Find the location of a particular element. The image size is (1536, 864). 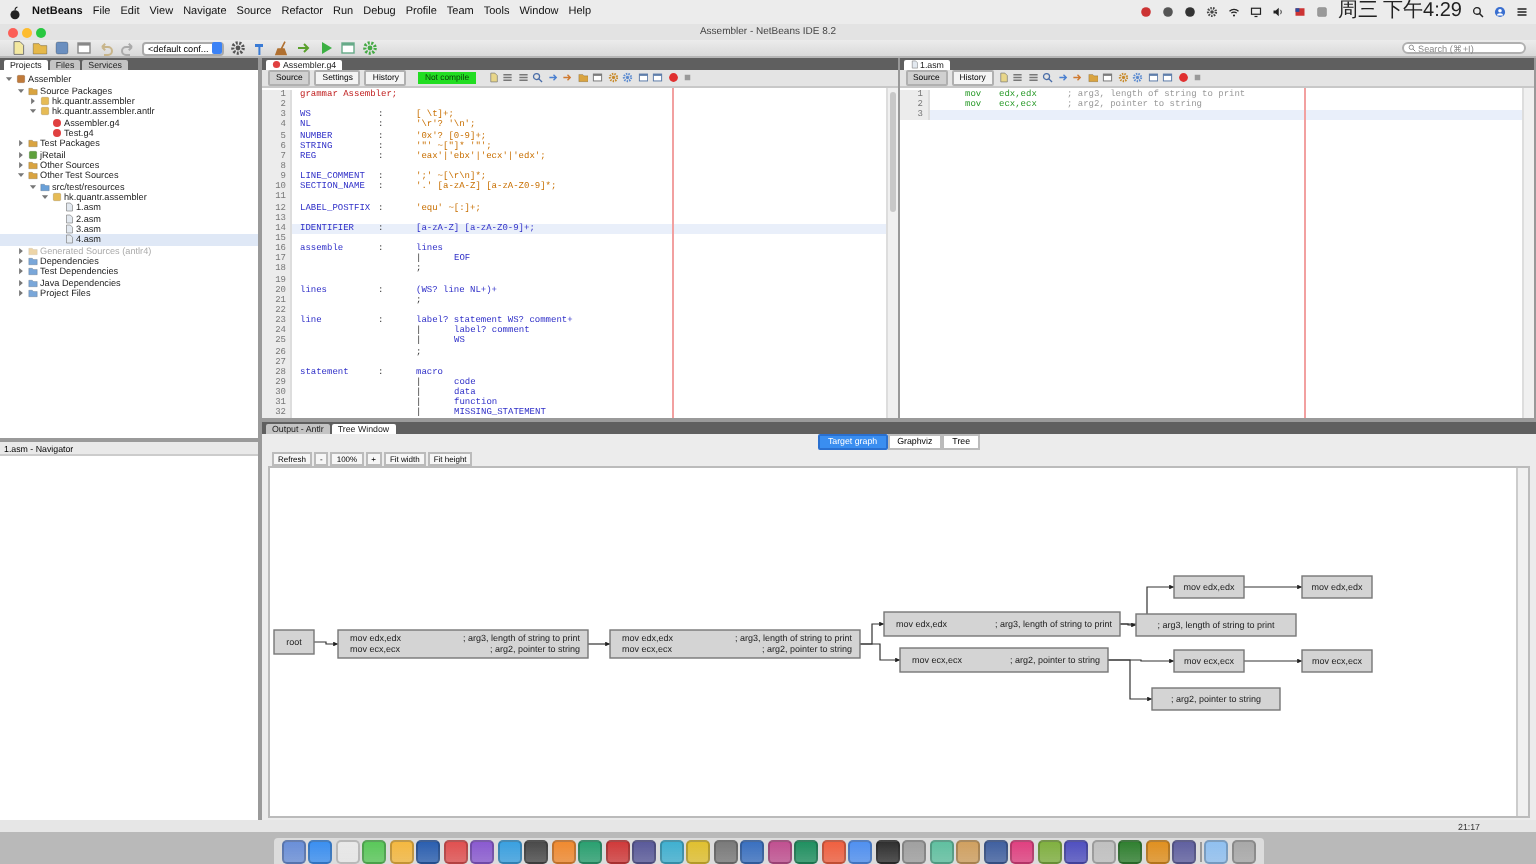

apple-icon is located at coordinates (15, 12).